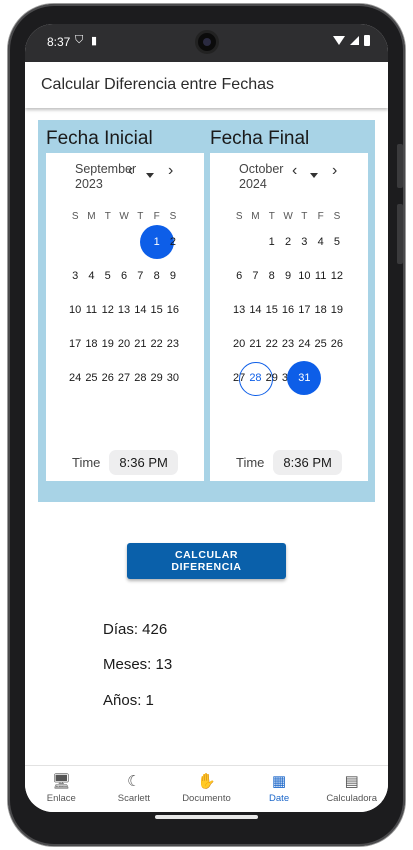  What do you see at coordinates (250, 462) in the screenshot?
I see `end-time-label: Time` at bounding box center [250, 462].